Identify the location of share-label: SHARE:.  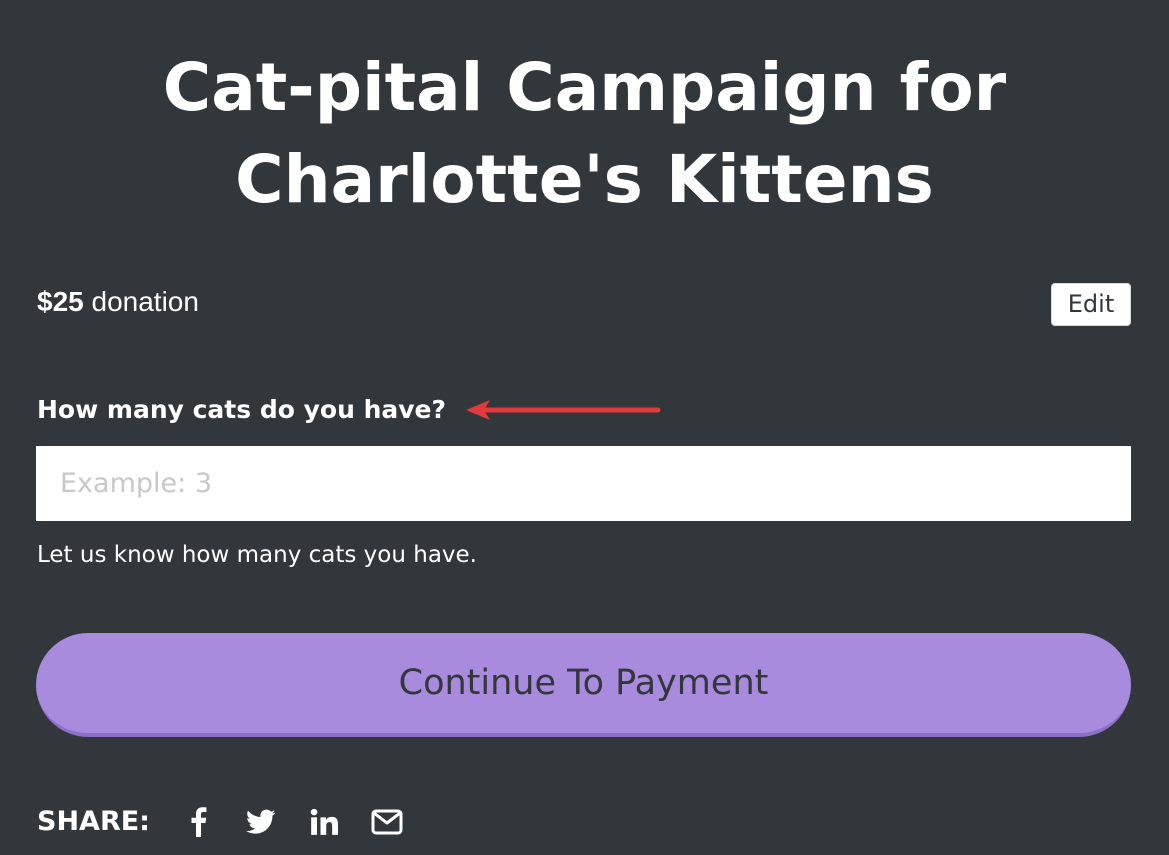
(93, 821).